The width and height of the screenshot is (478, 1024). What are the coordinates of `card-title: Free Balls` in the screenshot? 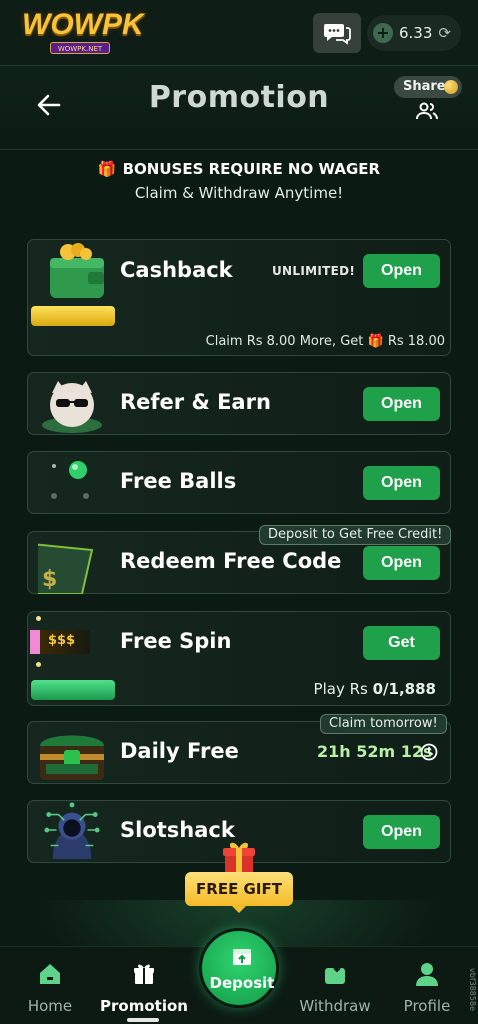 It's located at (178, 481).